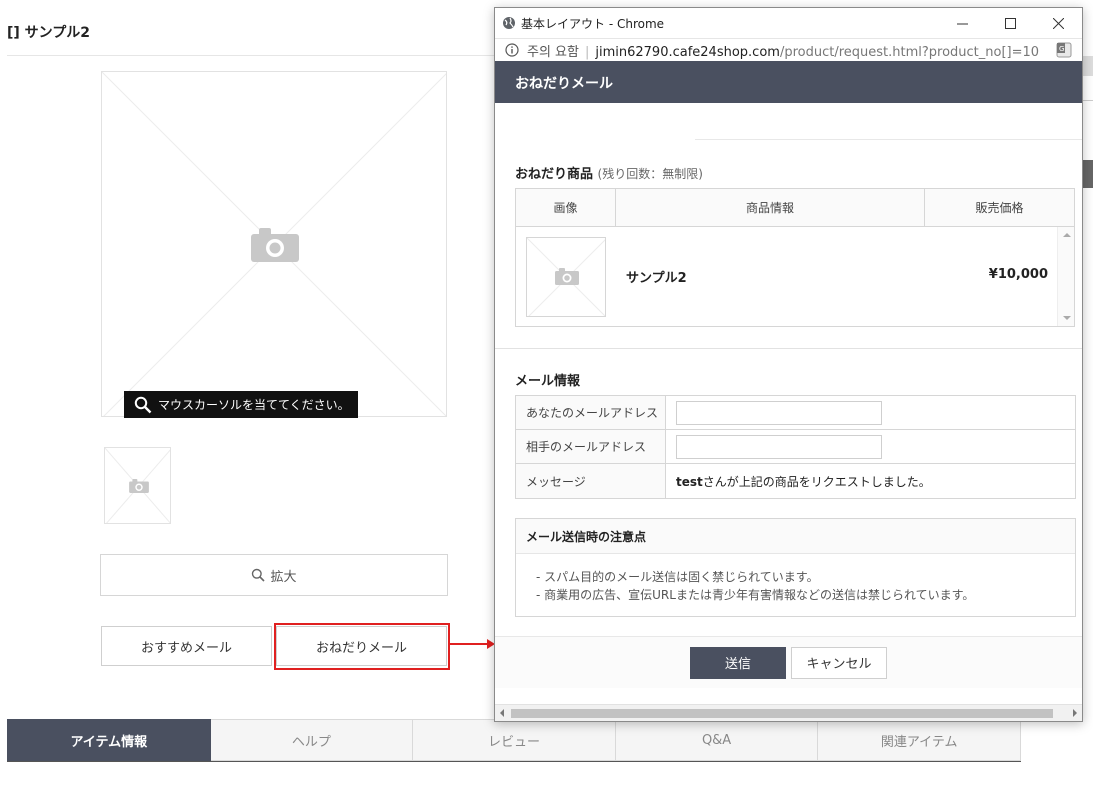 This screenshot has width=1093, height=794. I want to click on maximize-icon, so click(1010, 23).